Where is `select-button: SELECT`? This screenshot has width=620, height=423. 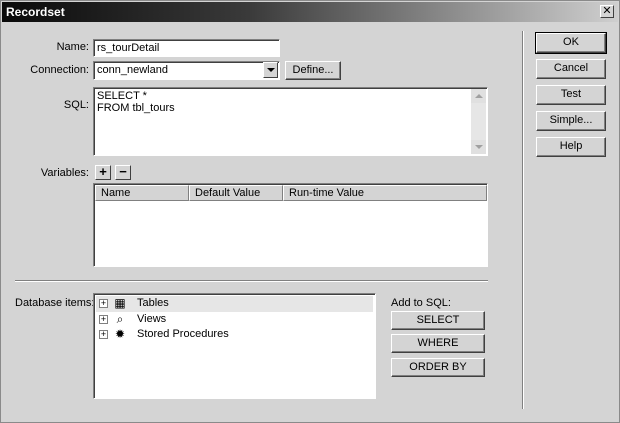
select-button: SELECT is located at coordinates (438, 320).